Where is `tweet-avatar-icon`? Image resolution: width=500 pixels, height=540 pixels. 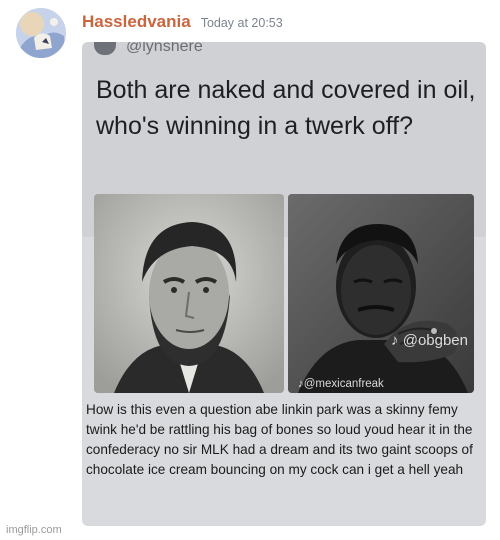 tweet-avatar-icon is located at coordinates (105, 48).